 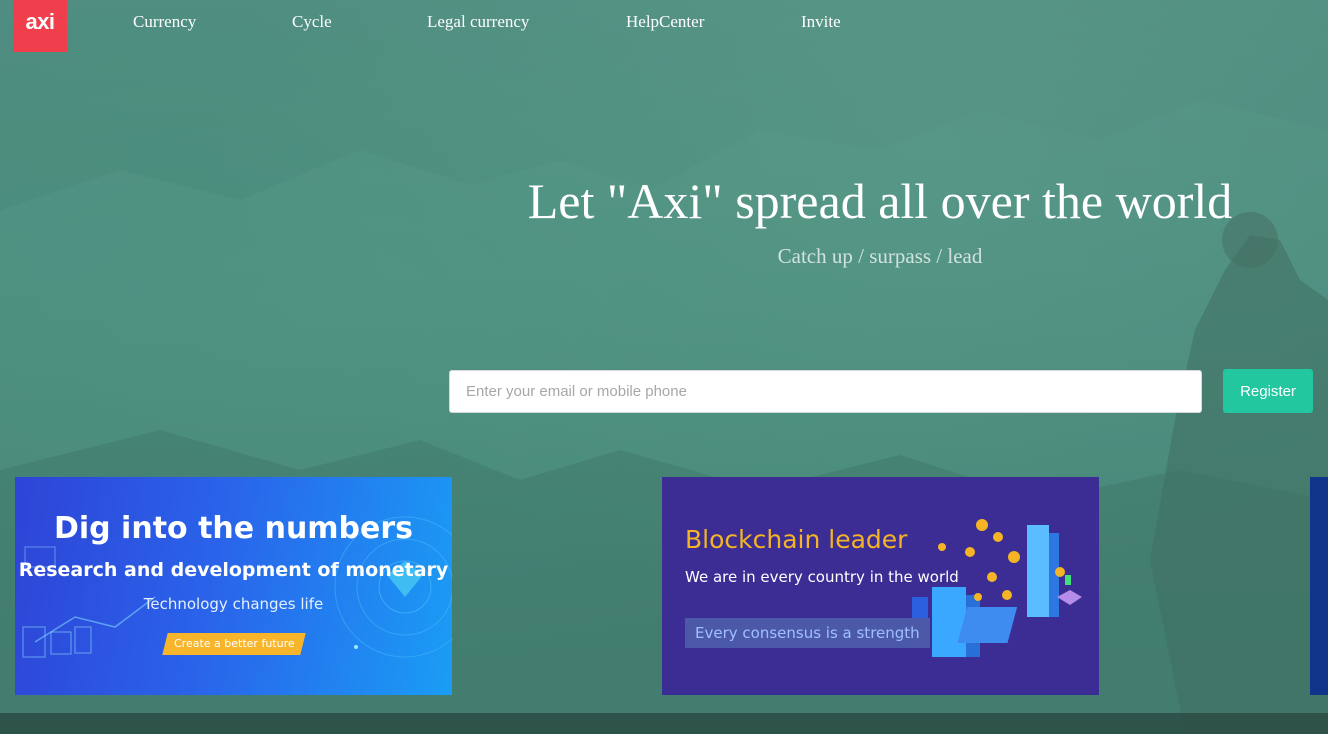 I want to click on email-phone-input, so click(x=825, y=391).